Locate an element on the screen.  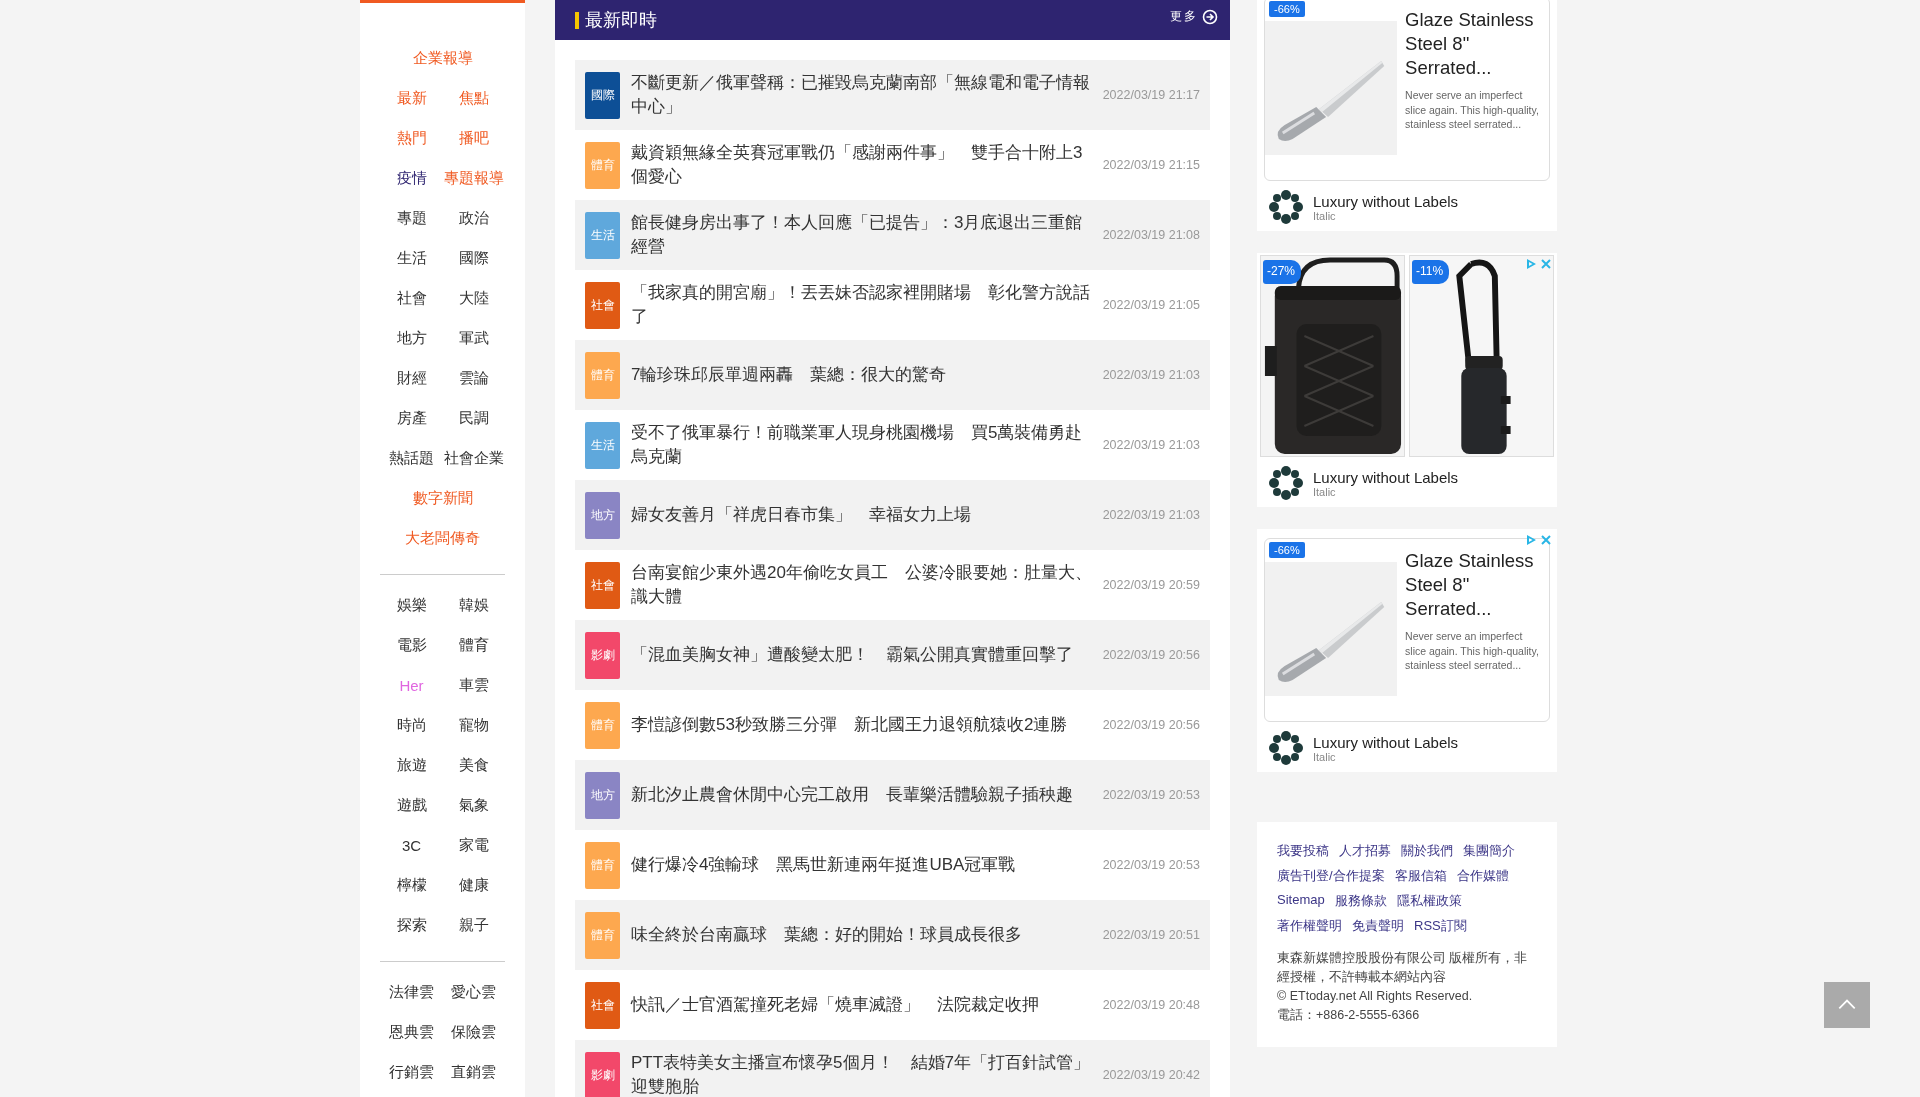
category-link: 探索 is located at coordinates (411, 925).